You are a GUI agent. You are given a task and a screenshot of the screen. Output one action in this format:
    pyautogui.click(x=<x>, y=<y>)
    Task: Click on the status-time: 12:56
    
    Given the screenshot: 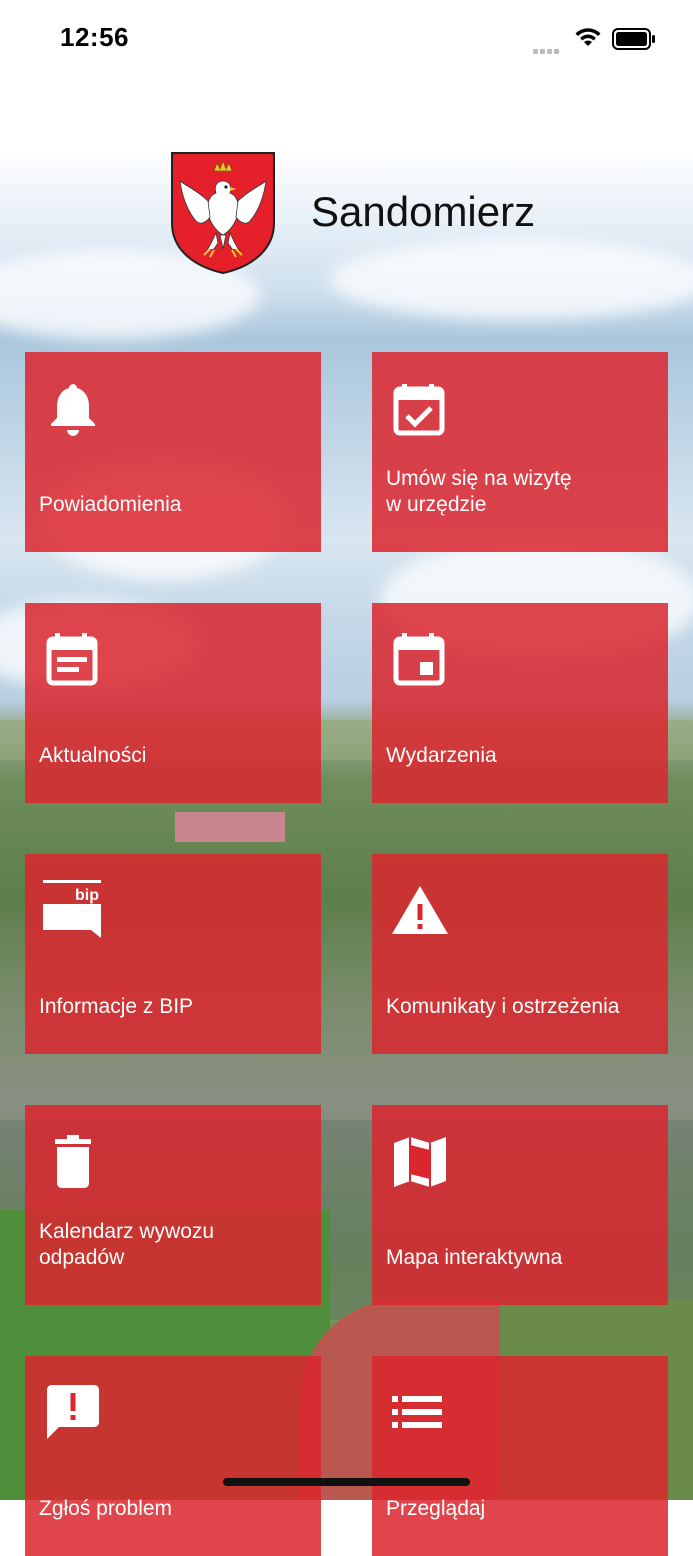 What is the action you would take?
    pyautogui.click(x=94, y=37)
    